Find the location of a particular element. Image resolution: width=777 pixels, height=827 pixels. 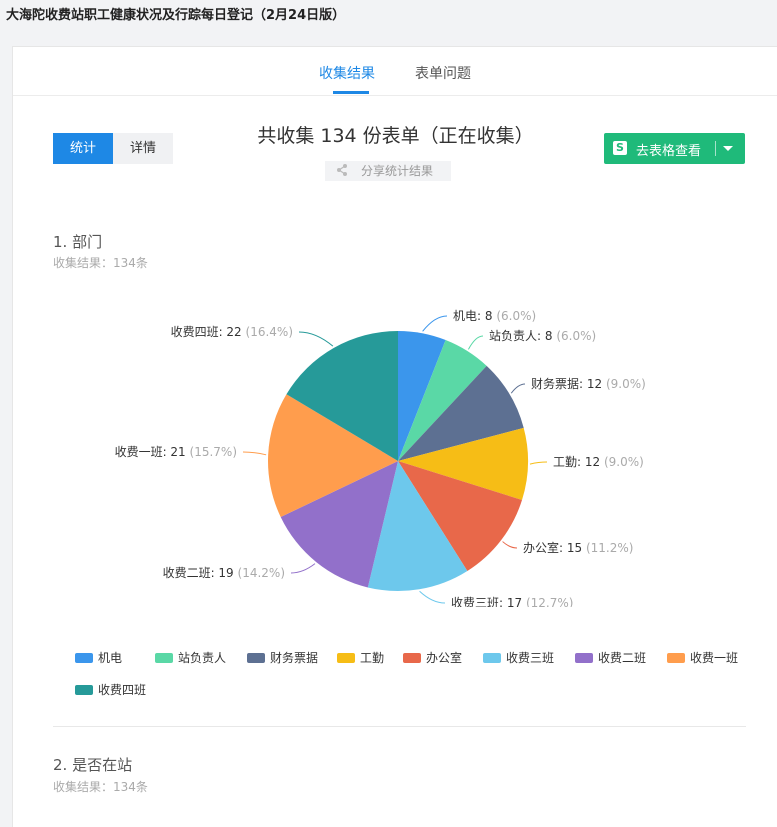

pie-data-label-1: 站负责人: 8 (6.0%) is located at coordinates (542, 336).